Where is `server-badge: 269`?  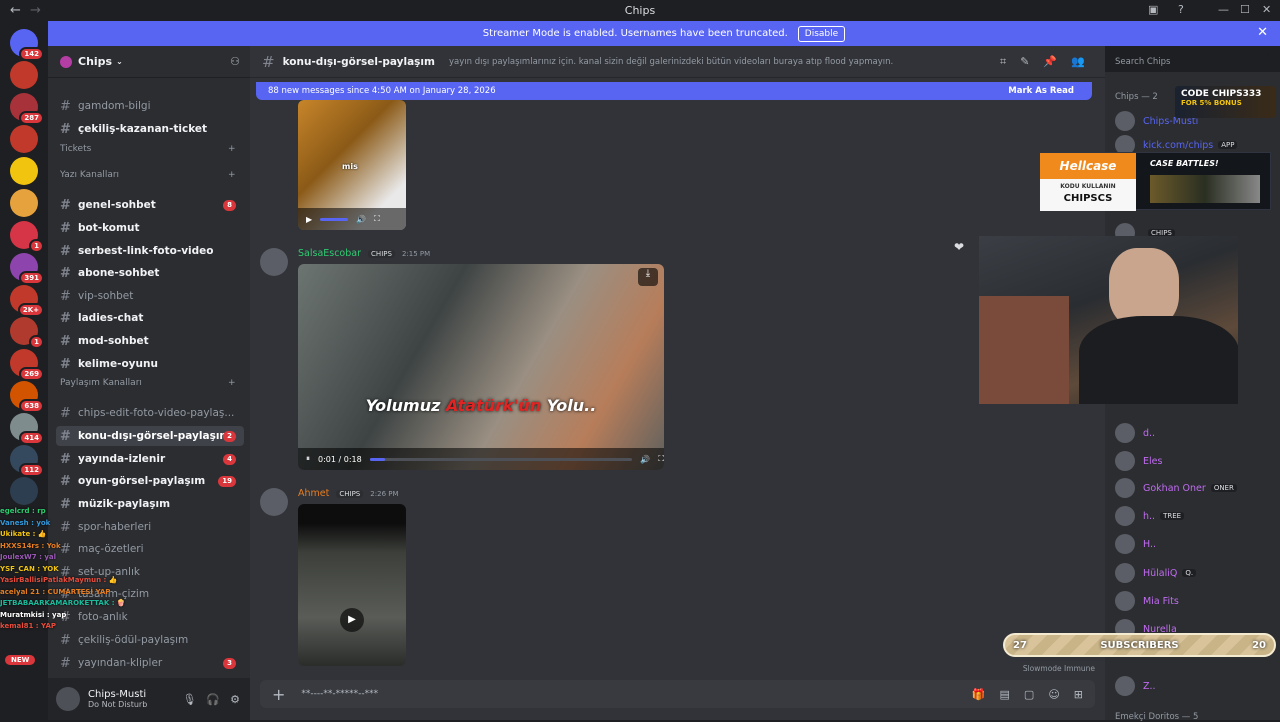
server-badge: 269 is located at coordinates (31, 374).